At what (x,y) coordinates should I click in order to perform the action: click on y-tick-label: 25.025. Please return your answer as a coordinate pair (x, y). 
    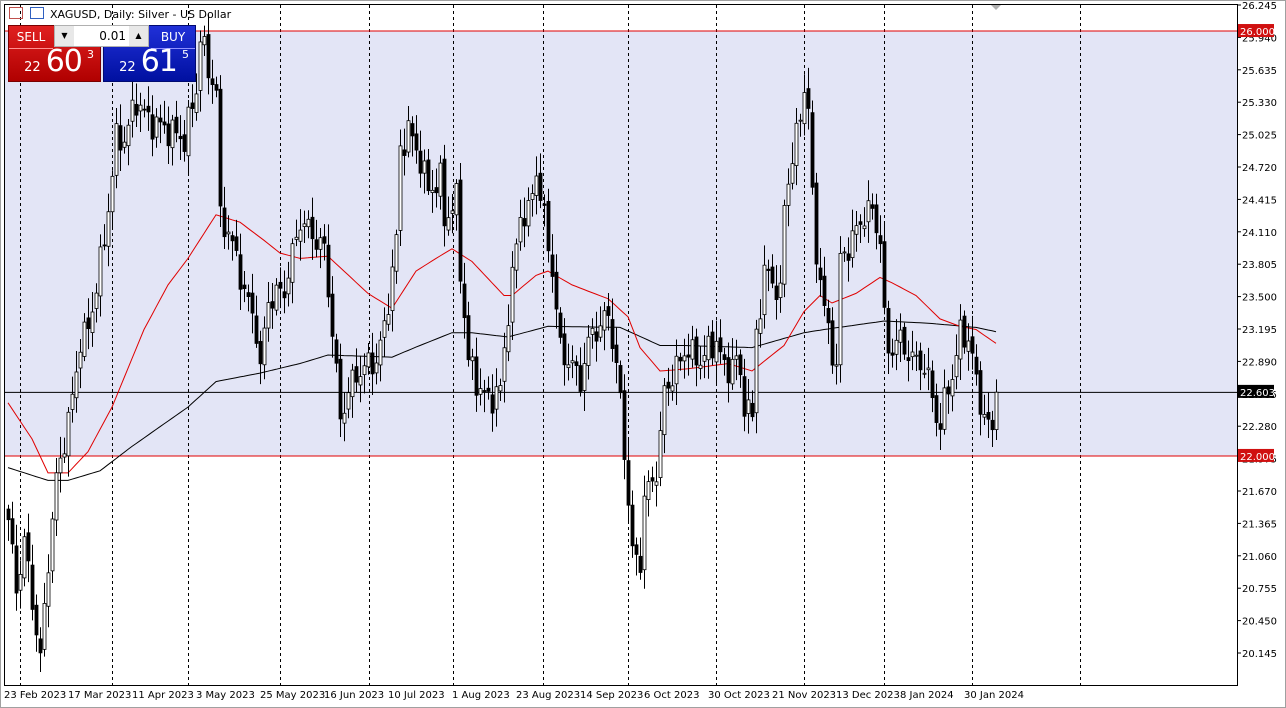
    Looking at the image, I should click on (1259, 136).